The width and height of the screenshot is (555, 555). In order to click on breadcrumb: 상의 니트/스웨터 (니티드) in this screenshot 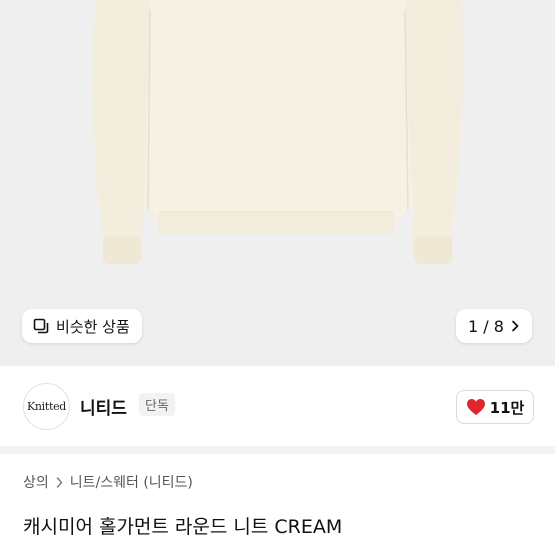, I will do `click(108, 482)`.